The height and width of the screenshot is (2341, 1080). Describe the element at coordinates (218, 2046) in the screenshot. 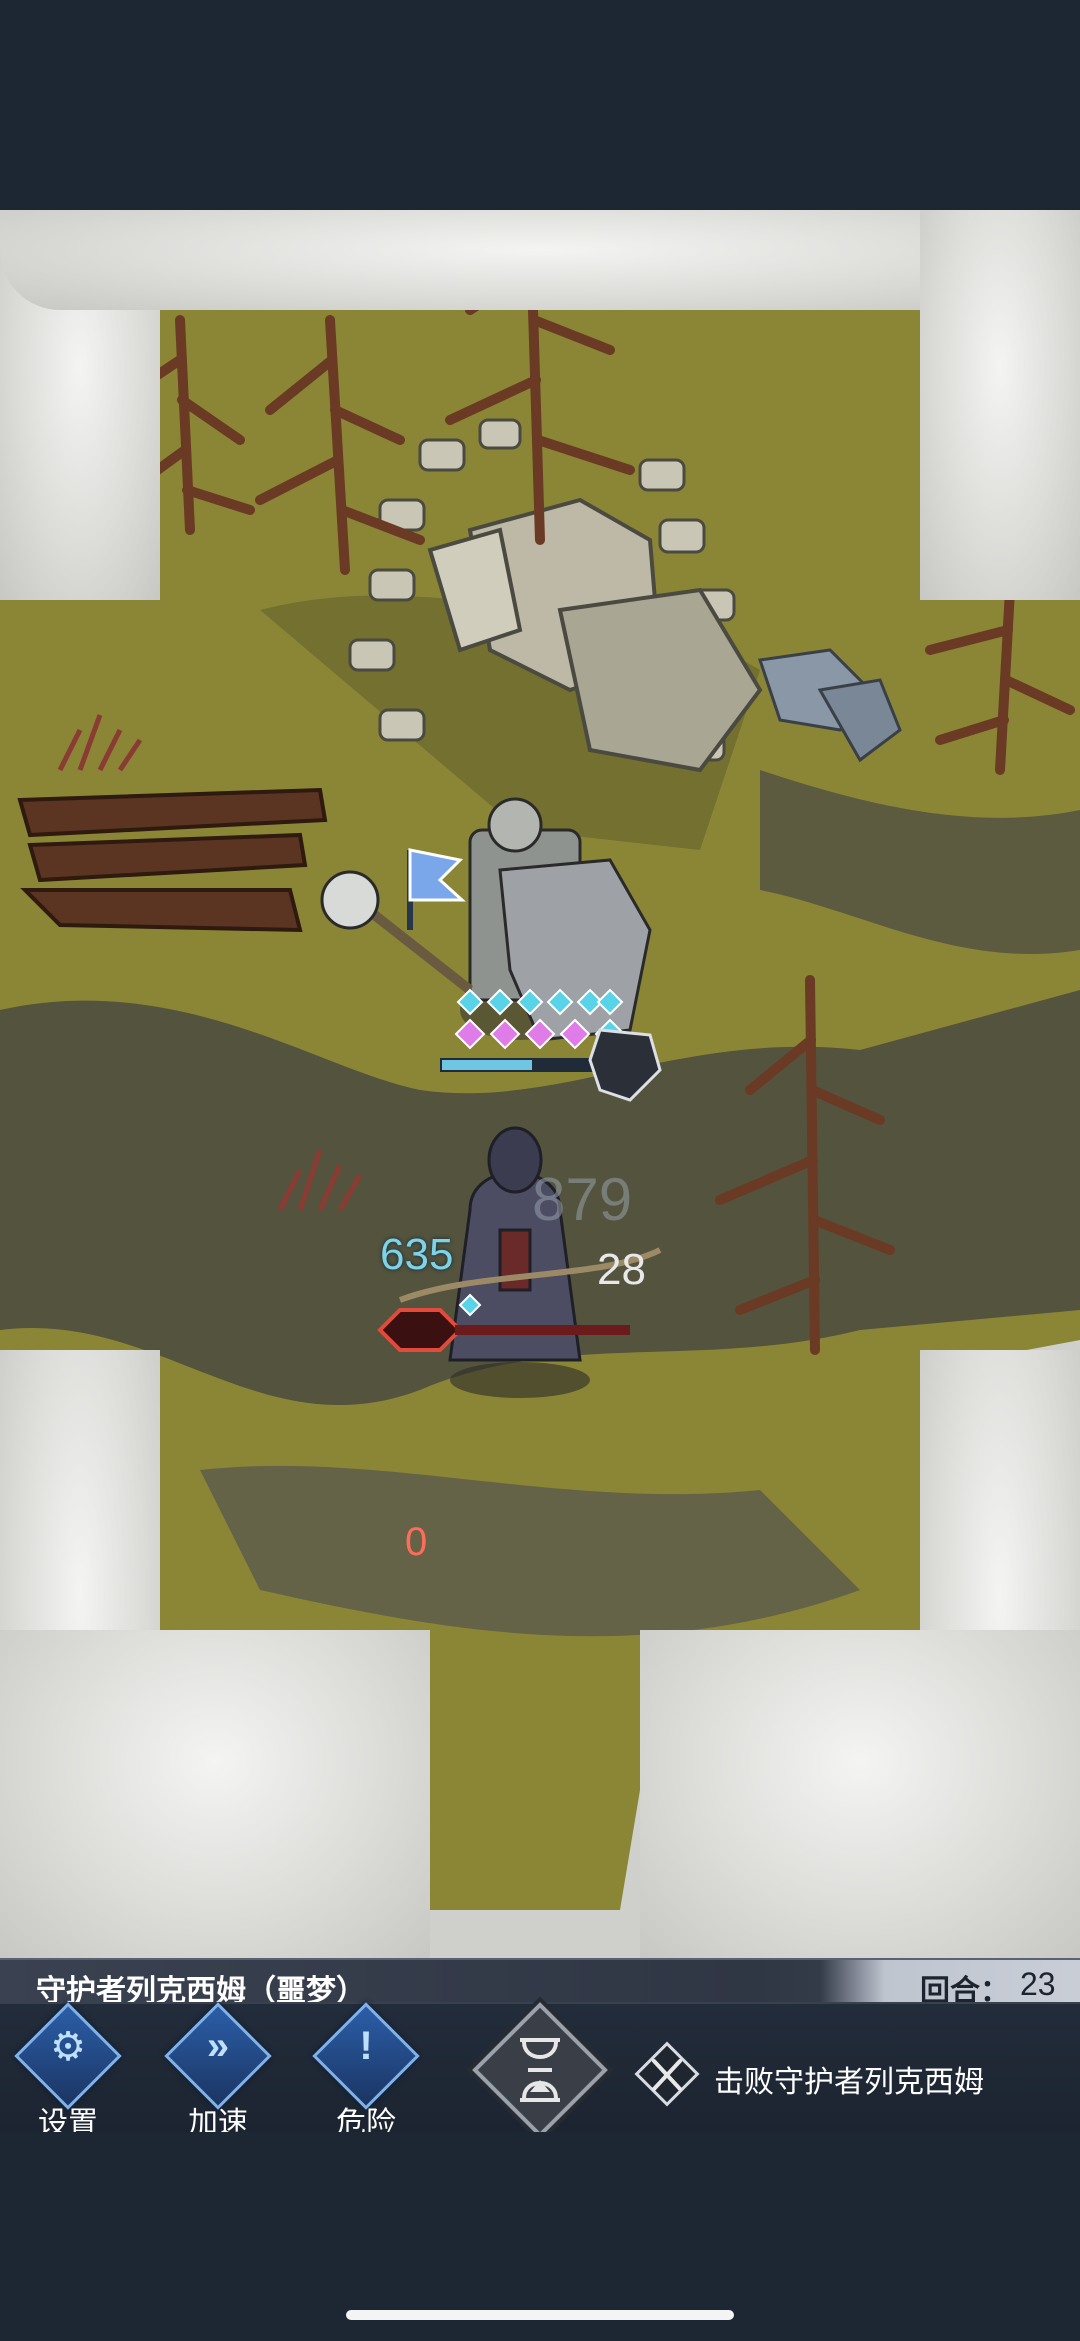

I see `fast-forward-icon: »` at that location.